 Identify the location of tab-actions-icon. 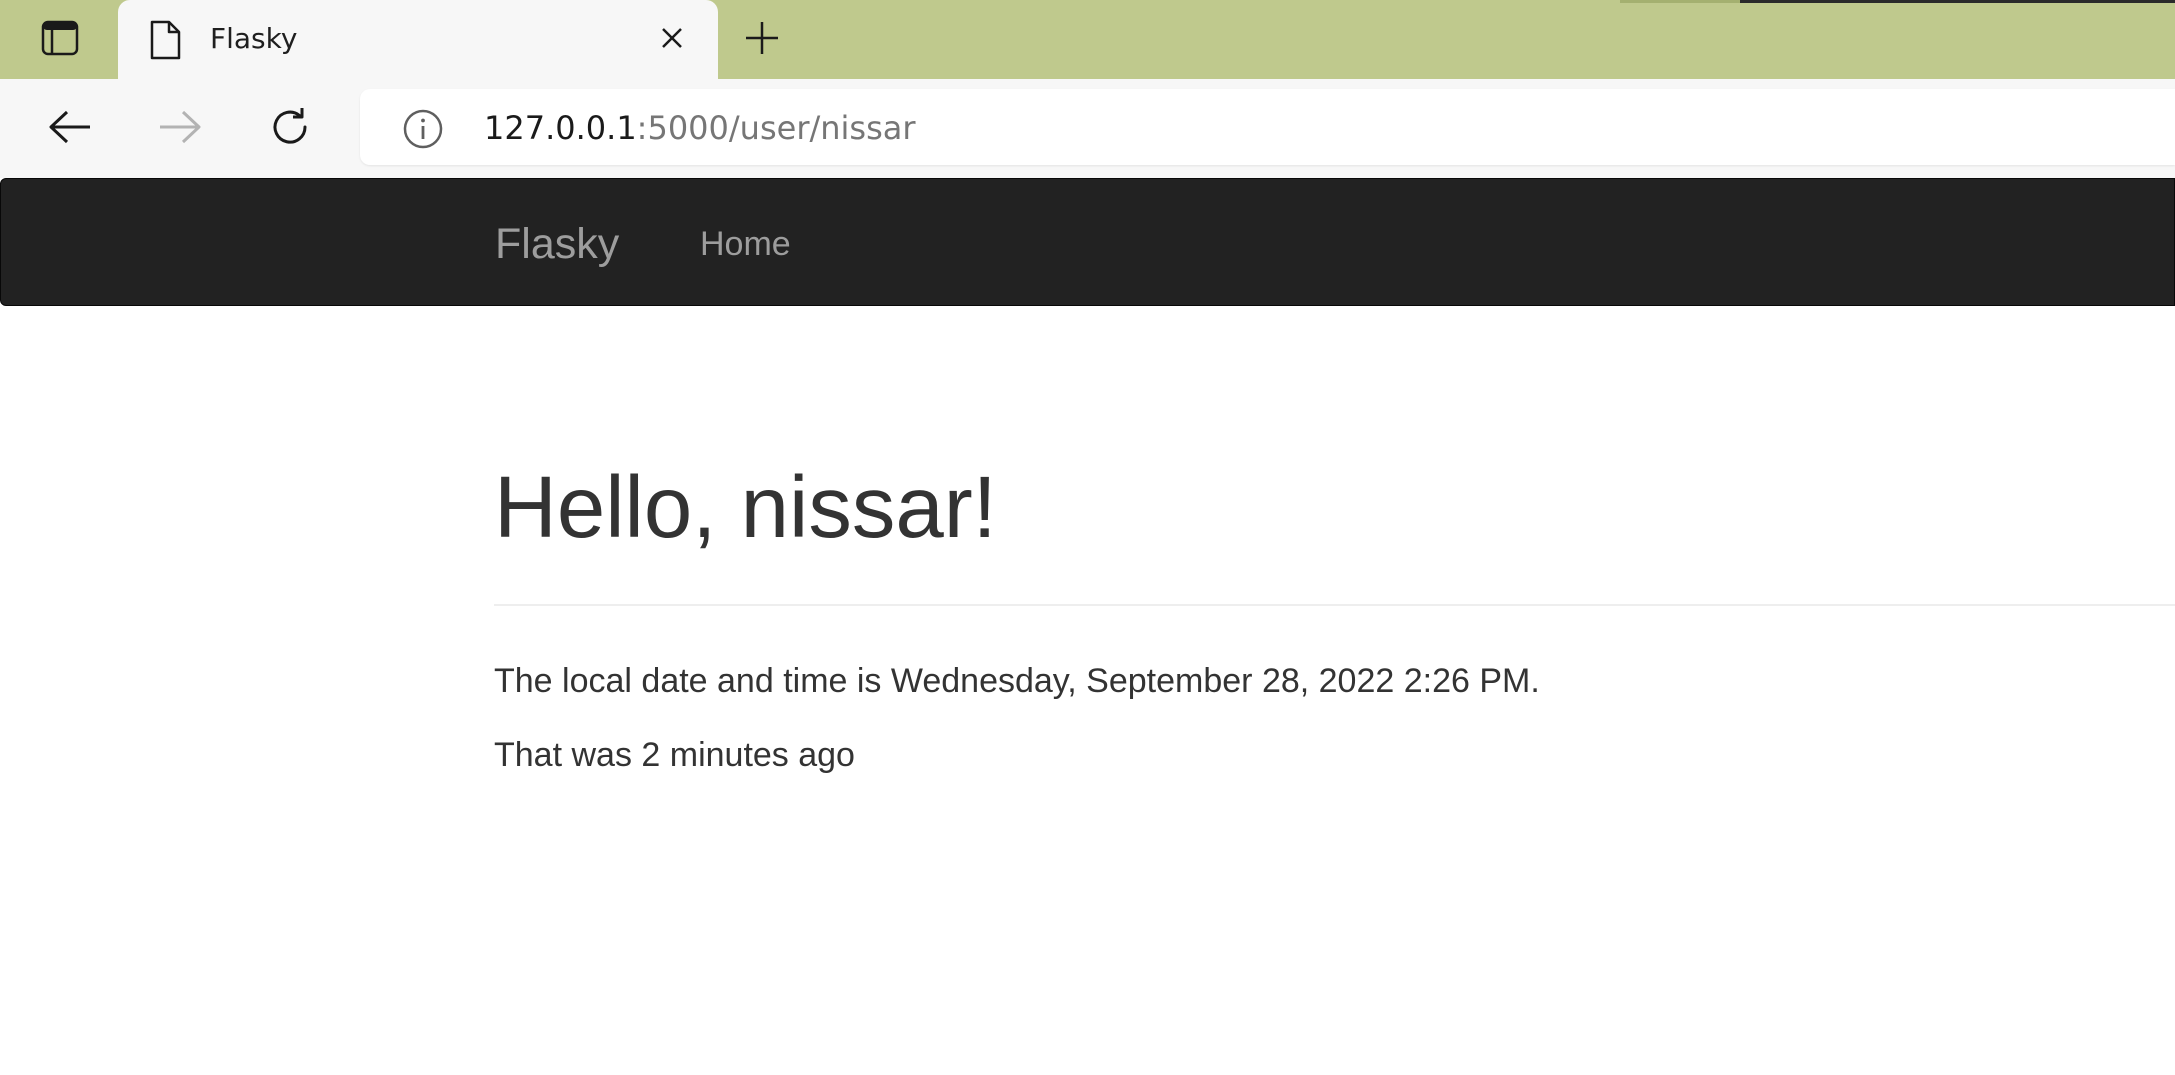
(60, 40).